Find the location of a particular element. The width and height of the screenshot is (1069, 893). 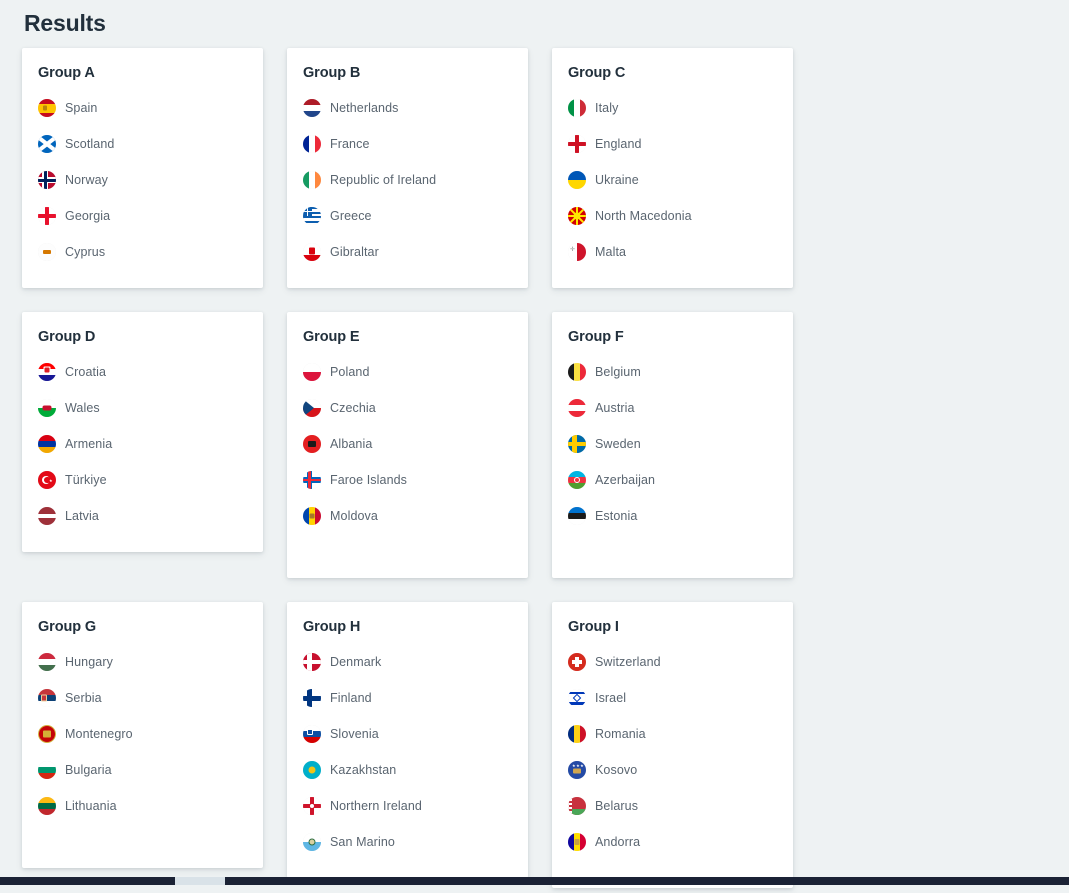

team-name: Montenegro is located at coordinates (99, 734).